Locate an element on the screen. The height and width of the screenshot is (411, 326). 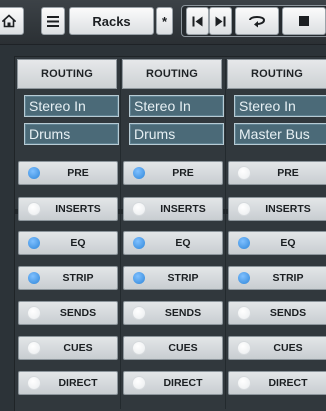
stop-button is located at coordinates (304, 21).